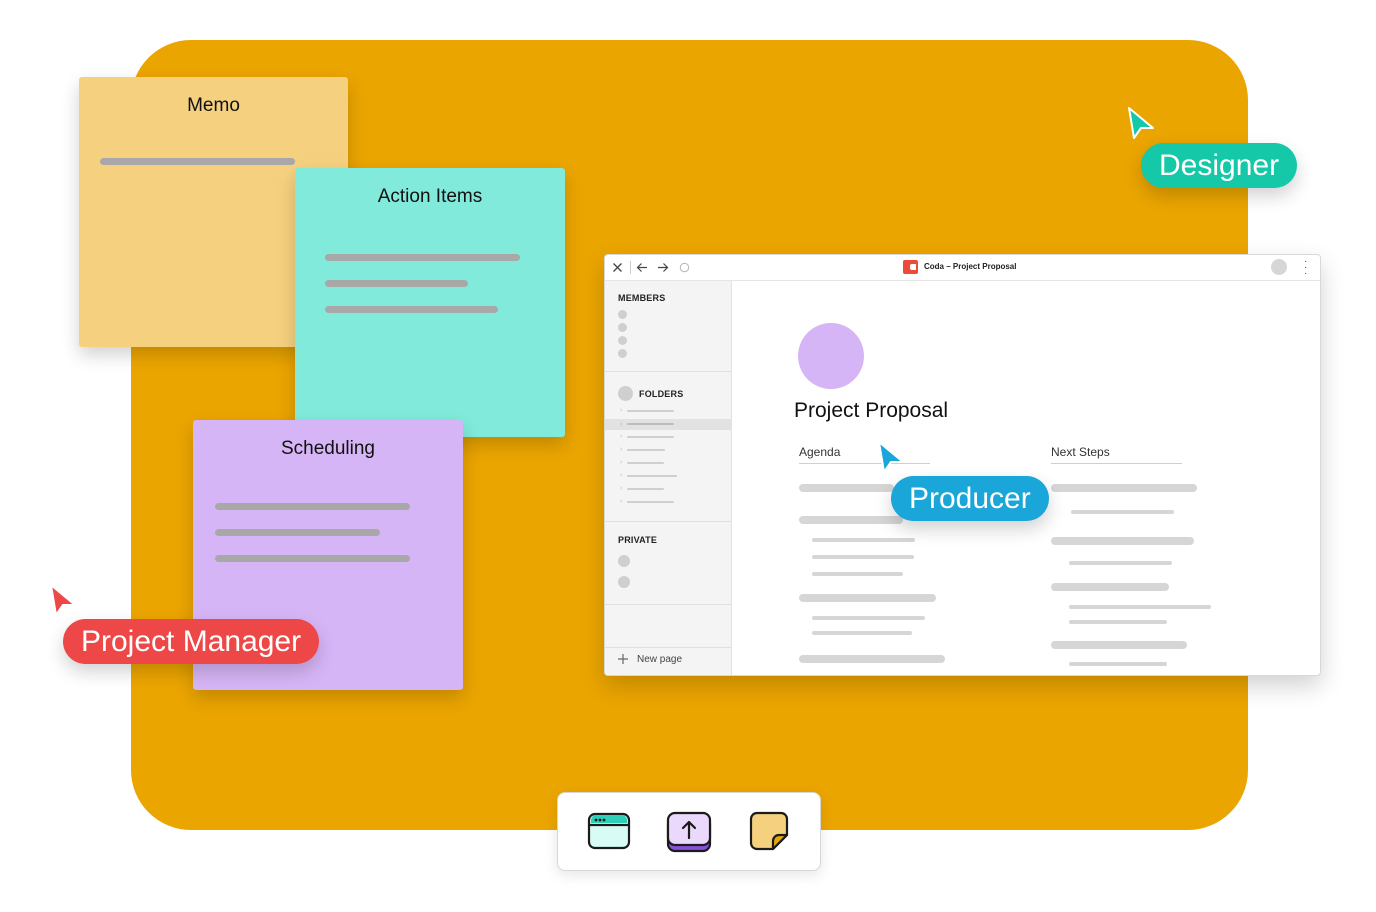 The width and height of the screenshot is (1376, 912). What do you see at coordinates (1305, 268) in the screenshot?
I see `more-options-icon: · · ·` at bounding box center [1305, 268].